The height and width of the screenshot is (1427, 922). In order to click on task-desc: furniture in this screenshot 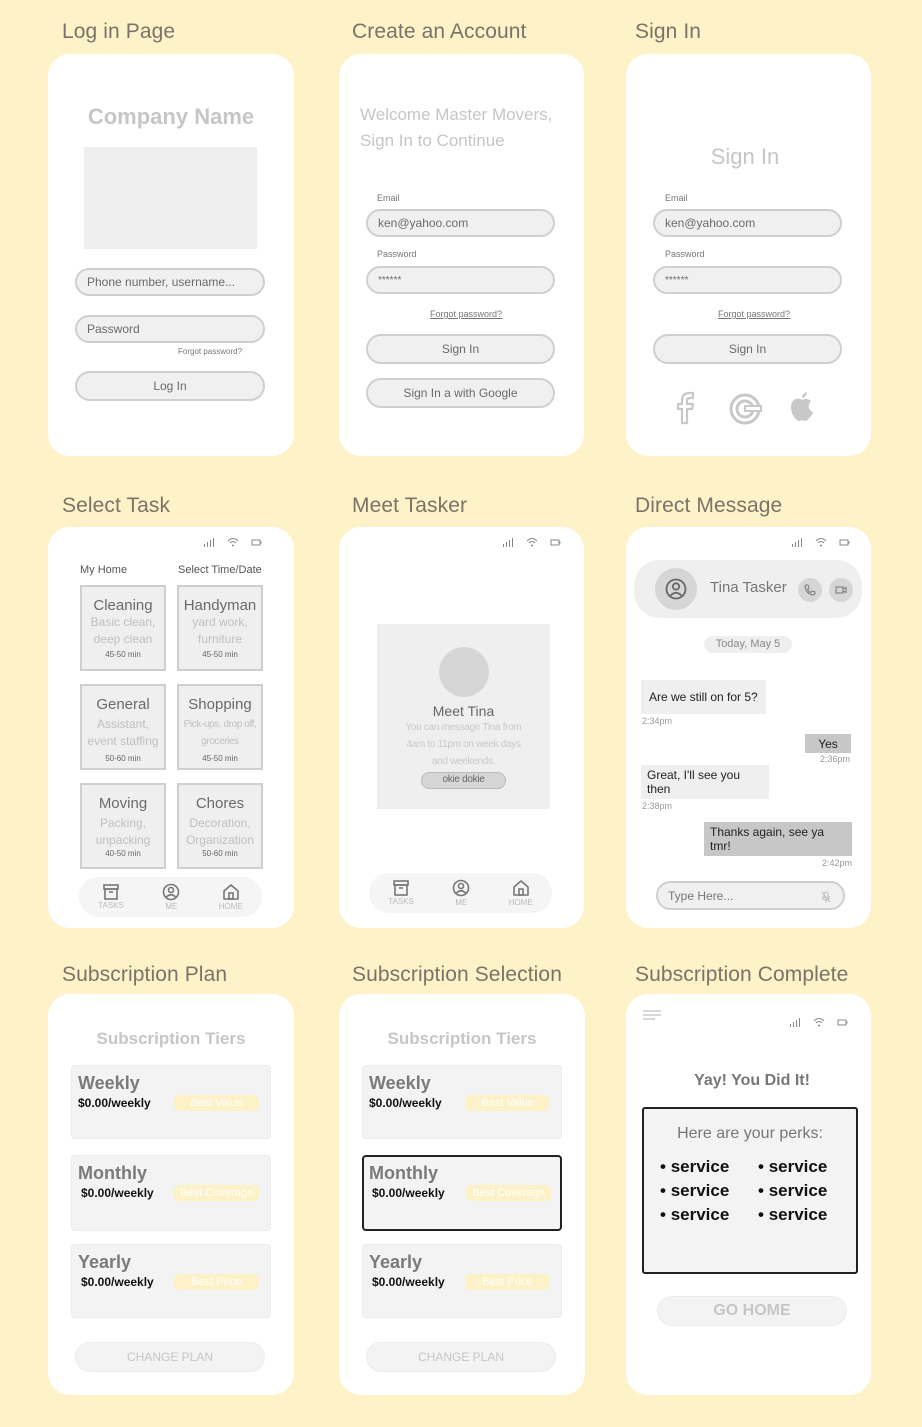, I will do `click(220, 639)`.